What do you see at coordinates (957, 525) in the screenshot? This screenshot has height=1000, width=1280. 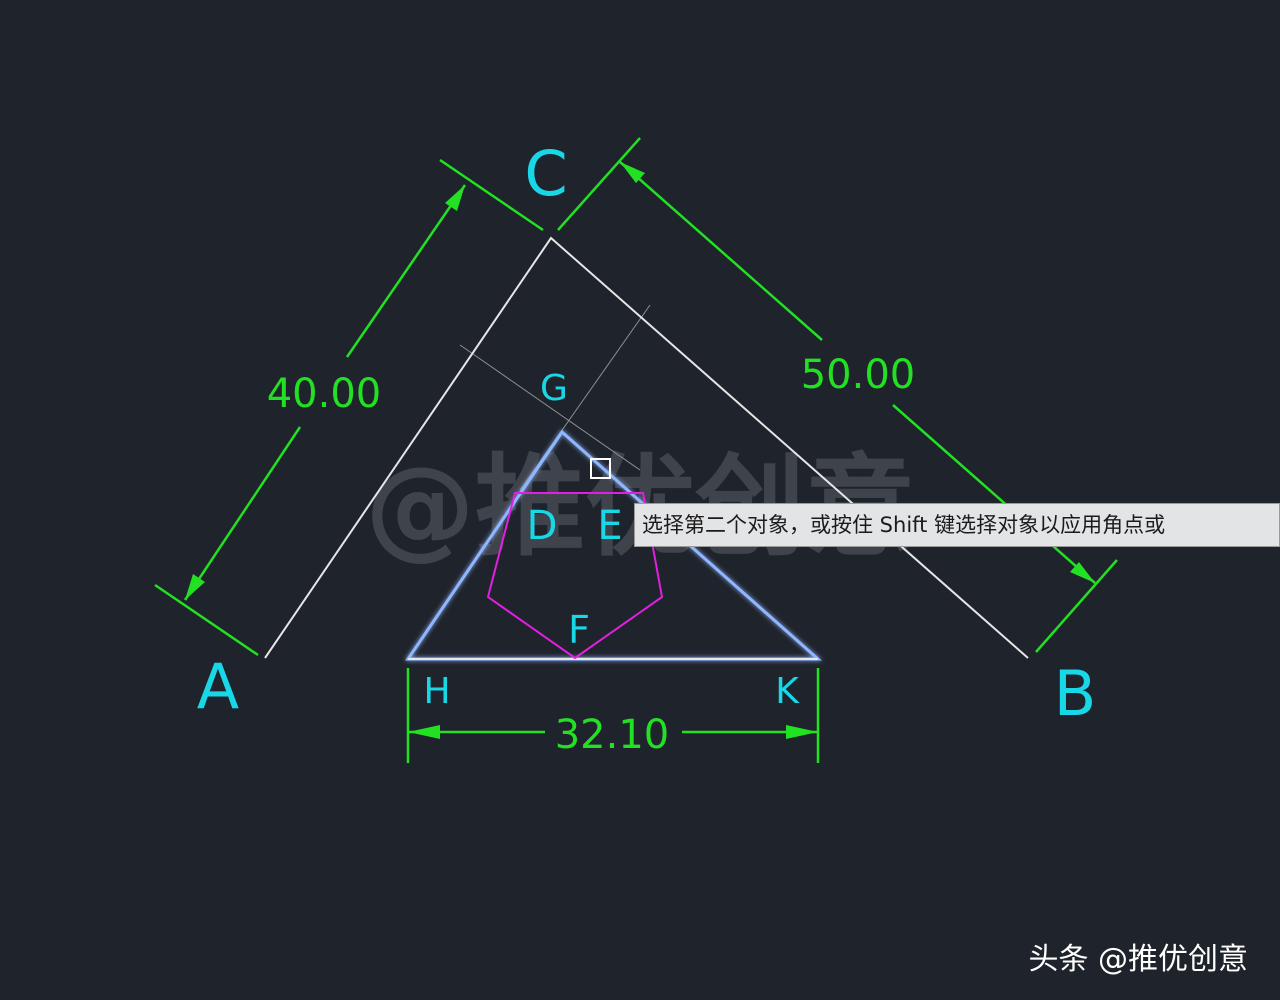 I see `command-tooltip: 选择第二个对象，或按住 Shift 键选择对象以应用角点或` at bounding box center [957, 525].